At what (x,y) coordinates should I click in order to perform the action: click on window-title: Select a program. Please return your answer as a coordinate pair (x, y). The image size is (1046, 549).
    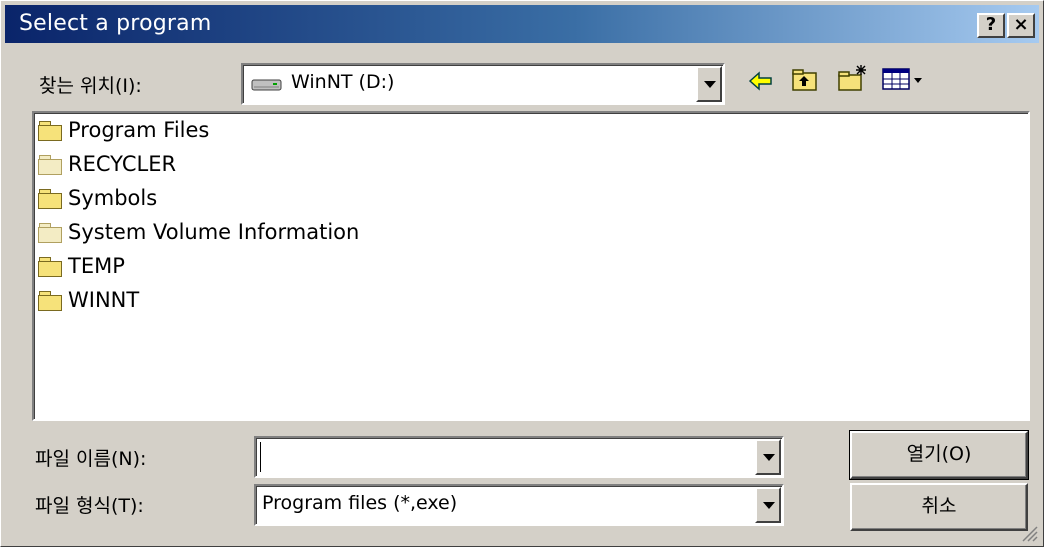
    Looking at the image, I should click on (115, 23).